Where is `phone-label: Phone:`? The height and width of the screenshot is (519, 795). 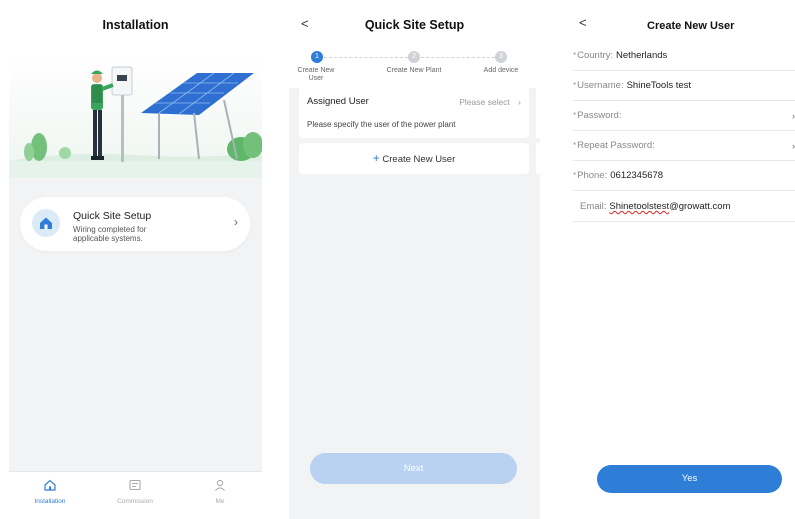 phone-label: Phone: is located at coordinates (592, 175).